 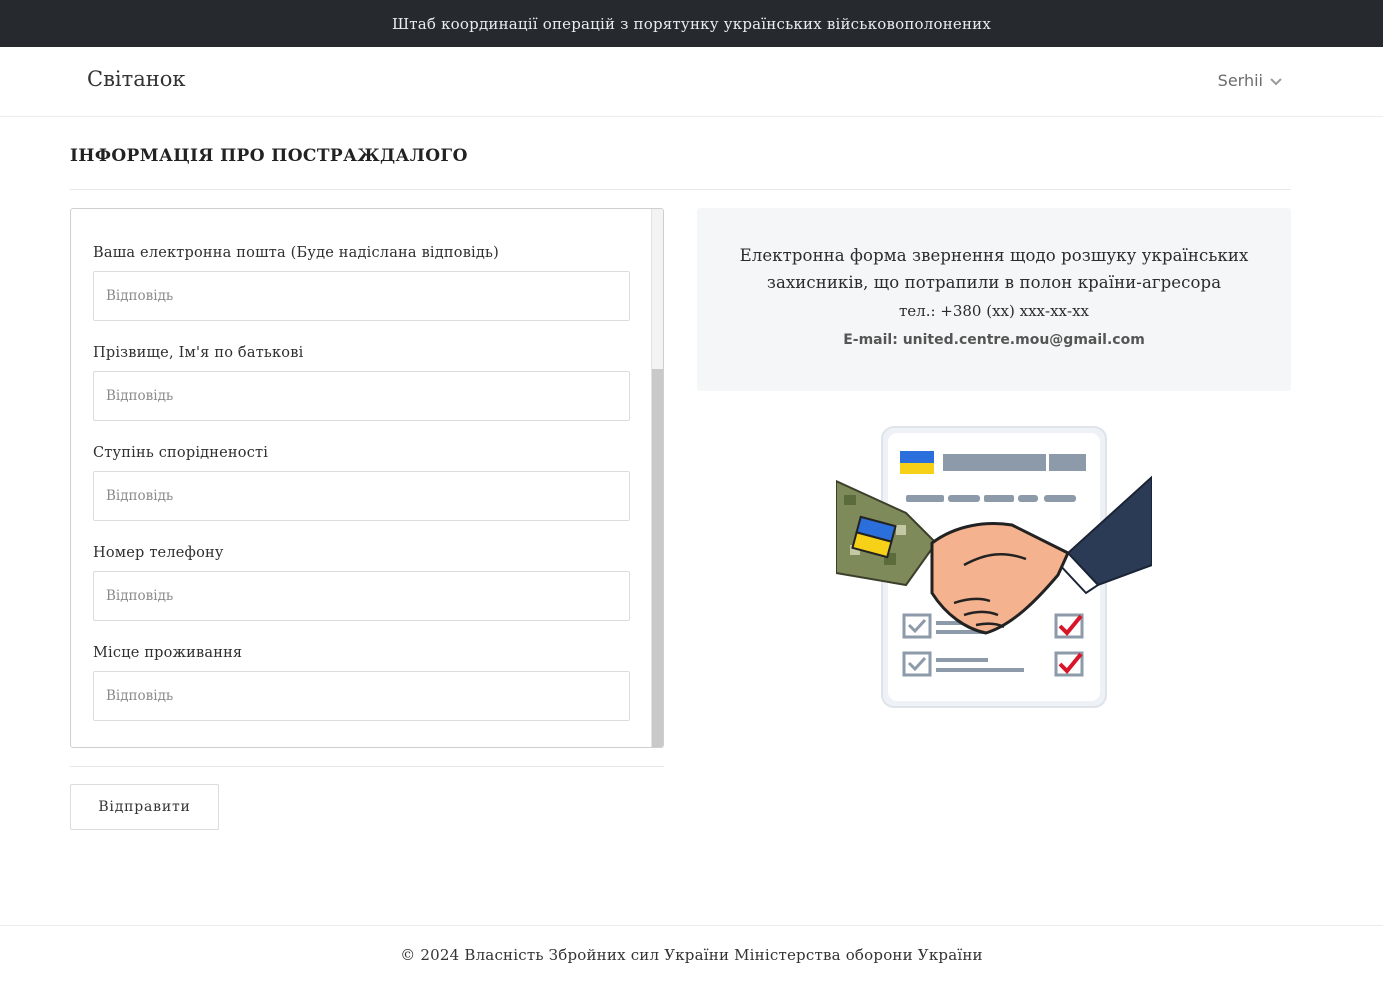 I want to click on fullname-field, so click(x=361, y=396).